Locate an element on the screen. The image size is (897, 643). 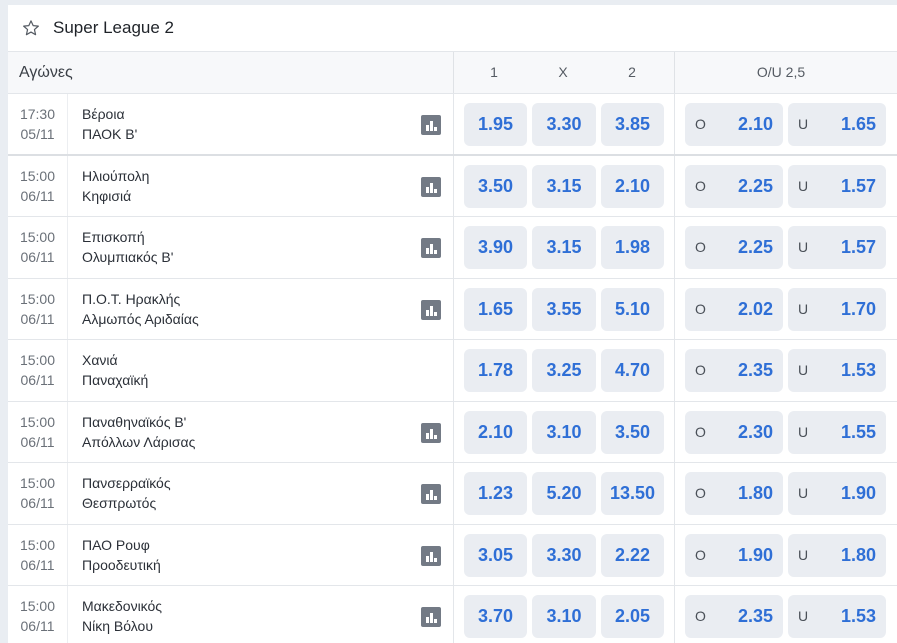
odds-value: 3.30 is located at coordinates (564, 124).